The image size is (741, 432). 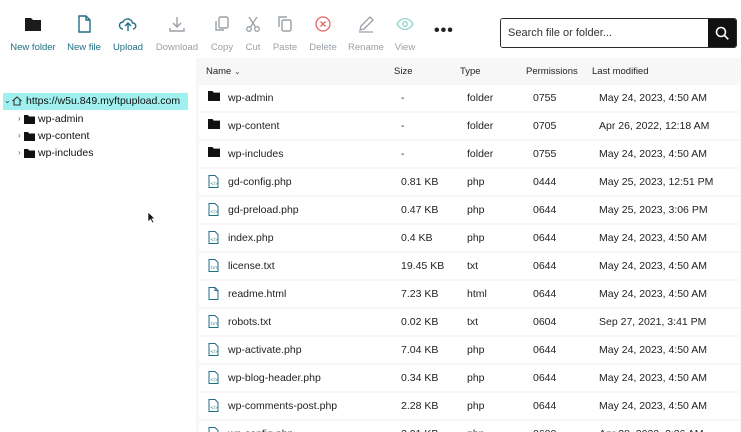 I want to click on column-header-name: Name ⌄, so click(x=223, y=71).